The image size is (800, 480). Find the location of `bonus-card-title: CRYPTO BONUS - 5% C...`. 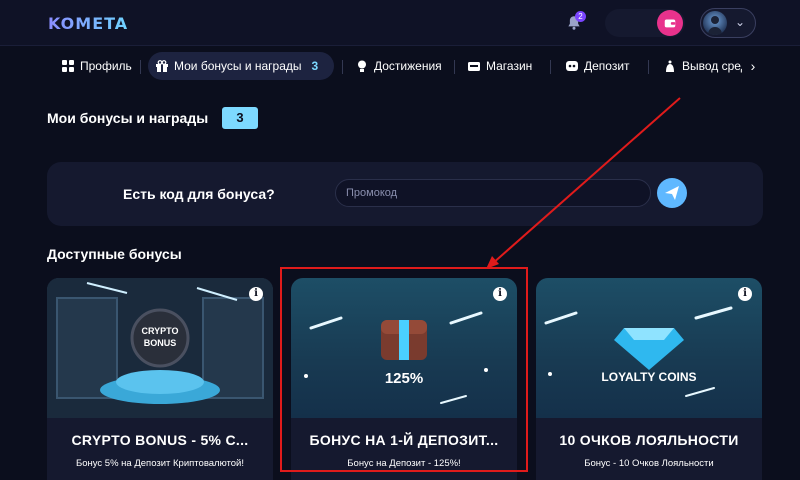

bonus-card-title: CRYPTO BONUS - 5% C... is located at coordinates (160, 440).